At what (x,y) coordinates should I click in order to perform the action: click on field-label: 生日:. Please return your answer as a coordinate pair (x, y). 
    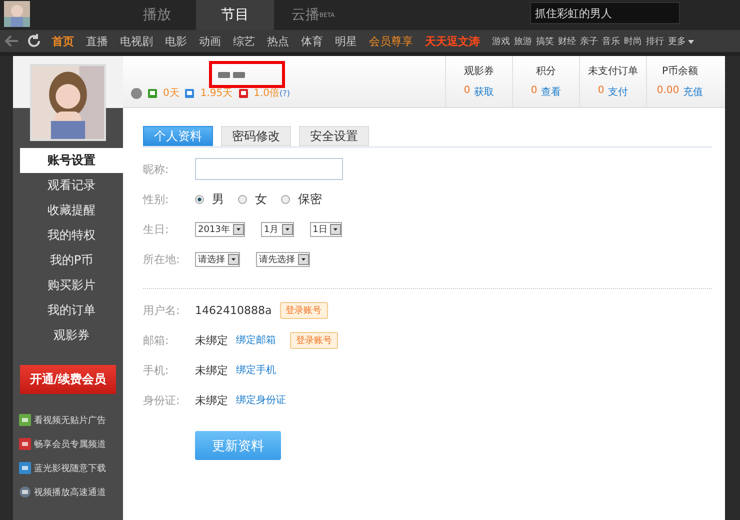
    Looking at the image, I should click on (156, 229).